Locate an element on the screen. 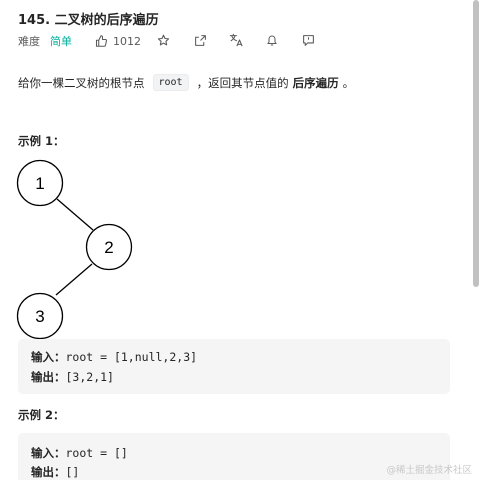  example-1-input-row: 输入：root = [1,null,2,3] is located at coordinates (114, 357).